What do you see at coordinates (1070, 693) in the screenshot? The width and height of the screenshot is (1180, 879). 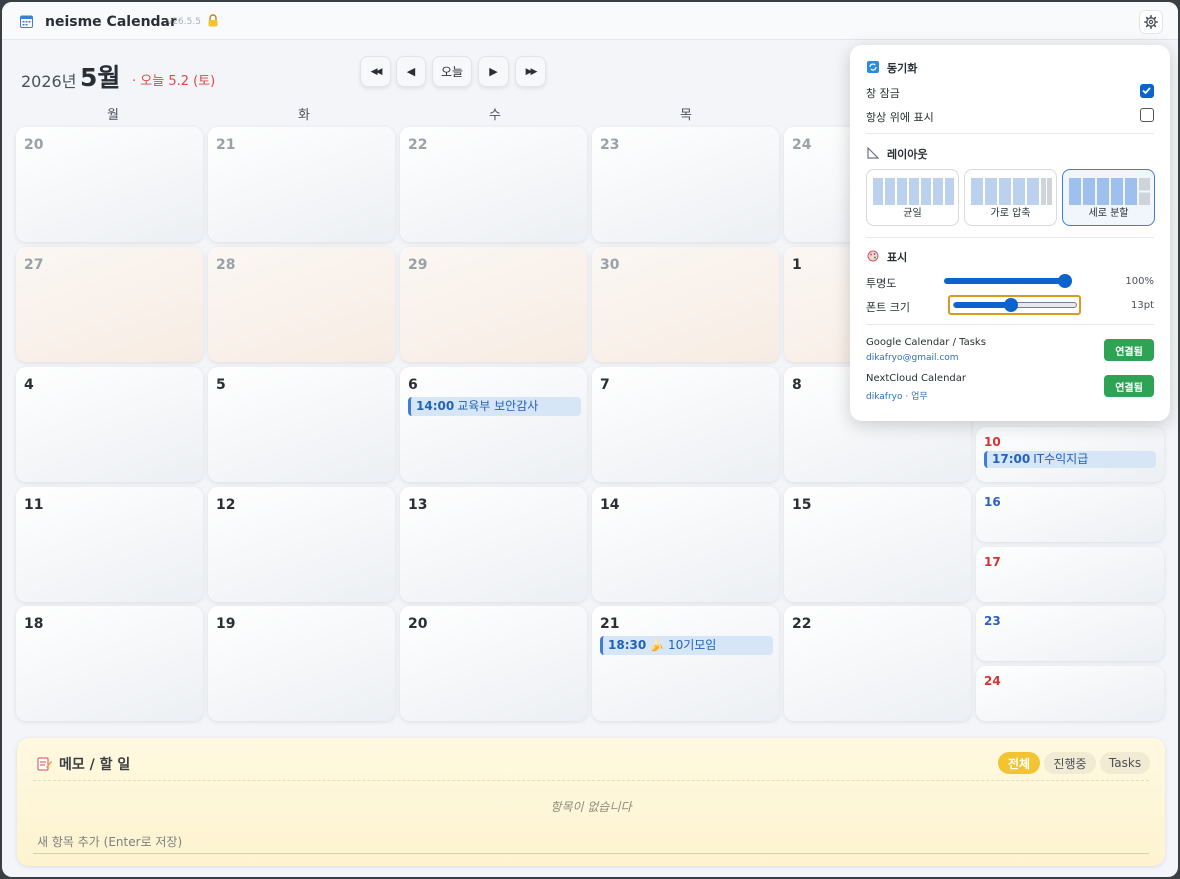 I see `day-cell-weekend: 24` at bounding box center [1070, 693].